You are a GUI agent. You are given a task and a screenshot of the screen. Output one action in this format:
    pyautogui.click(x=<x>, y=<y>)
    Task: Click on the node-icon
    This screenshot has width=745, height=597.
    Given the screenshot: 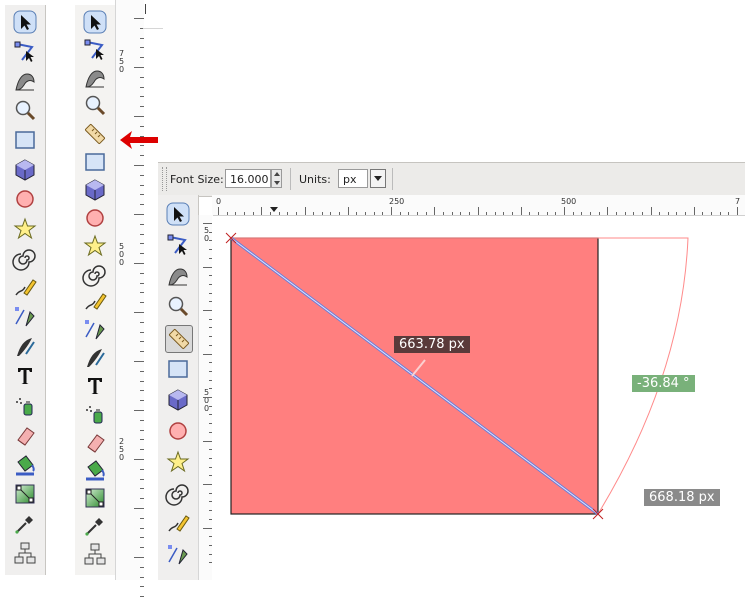 What is the action you would take?
    pyautogui.click(x=24, y=51)
    